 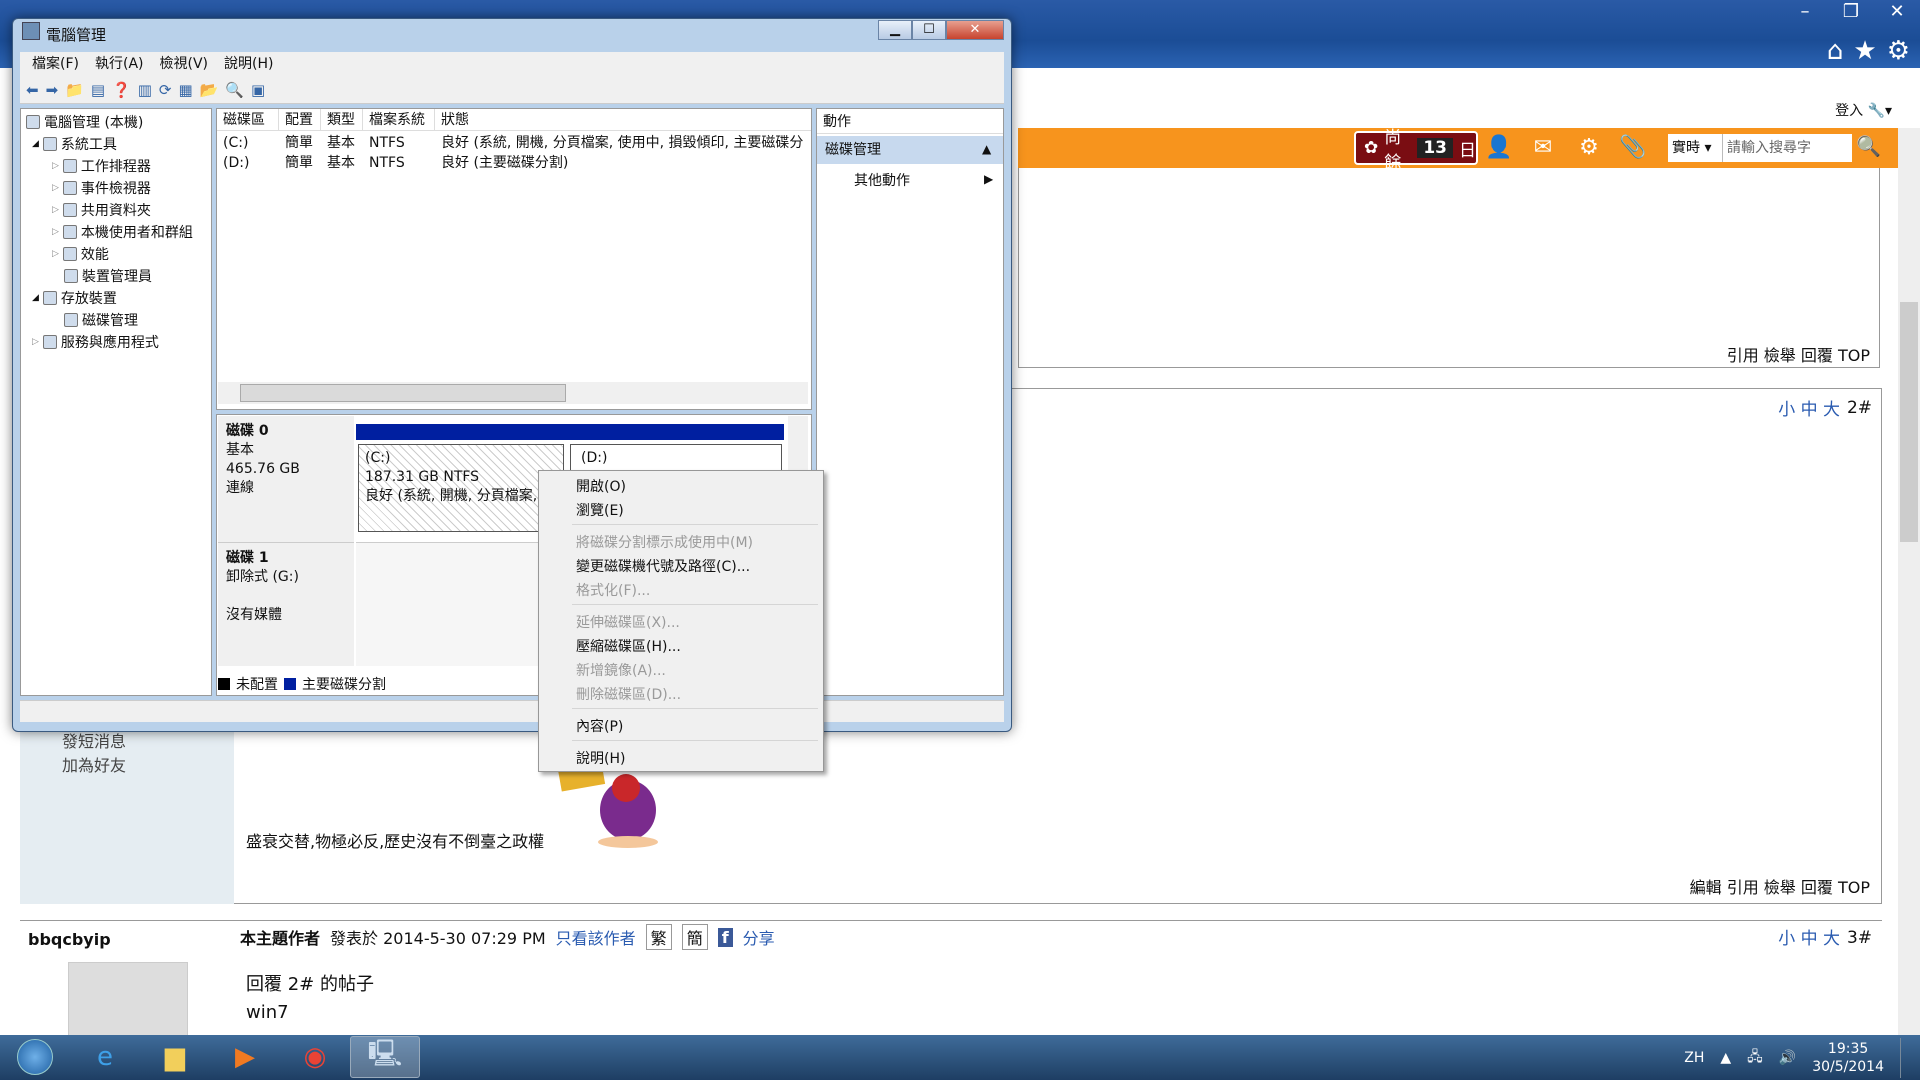 What do you see at coordinates (599, 726) in the screenshot?
I see `menu-item-properties: 內容(P)` at bounding box center [599, 726].